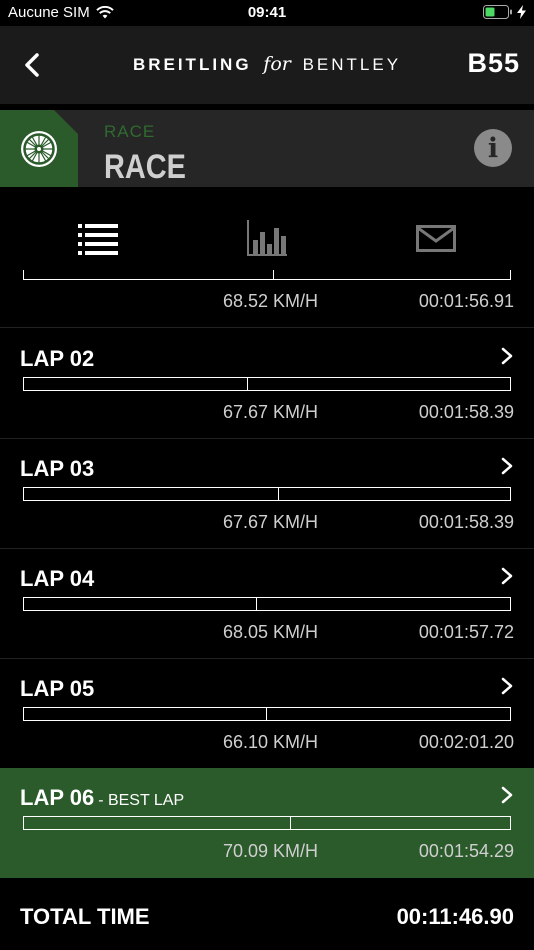  Describe the element at coordinates (145, 167) in the screenshot. I see `mode-title: RACE` at that location.